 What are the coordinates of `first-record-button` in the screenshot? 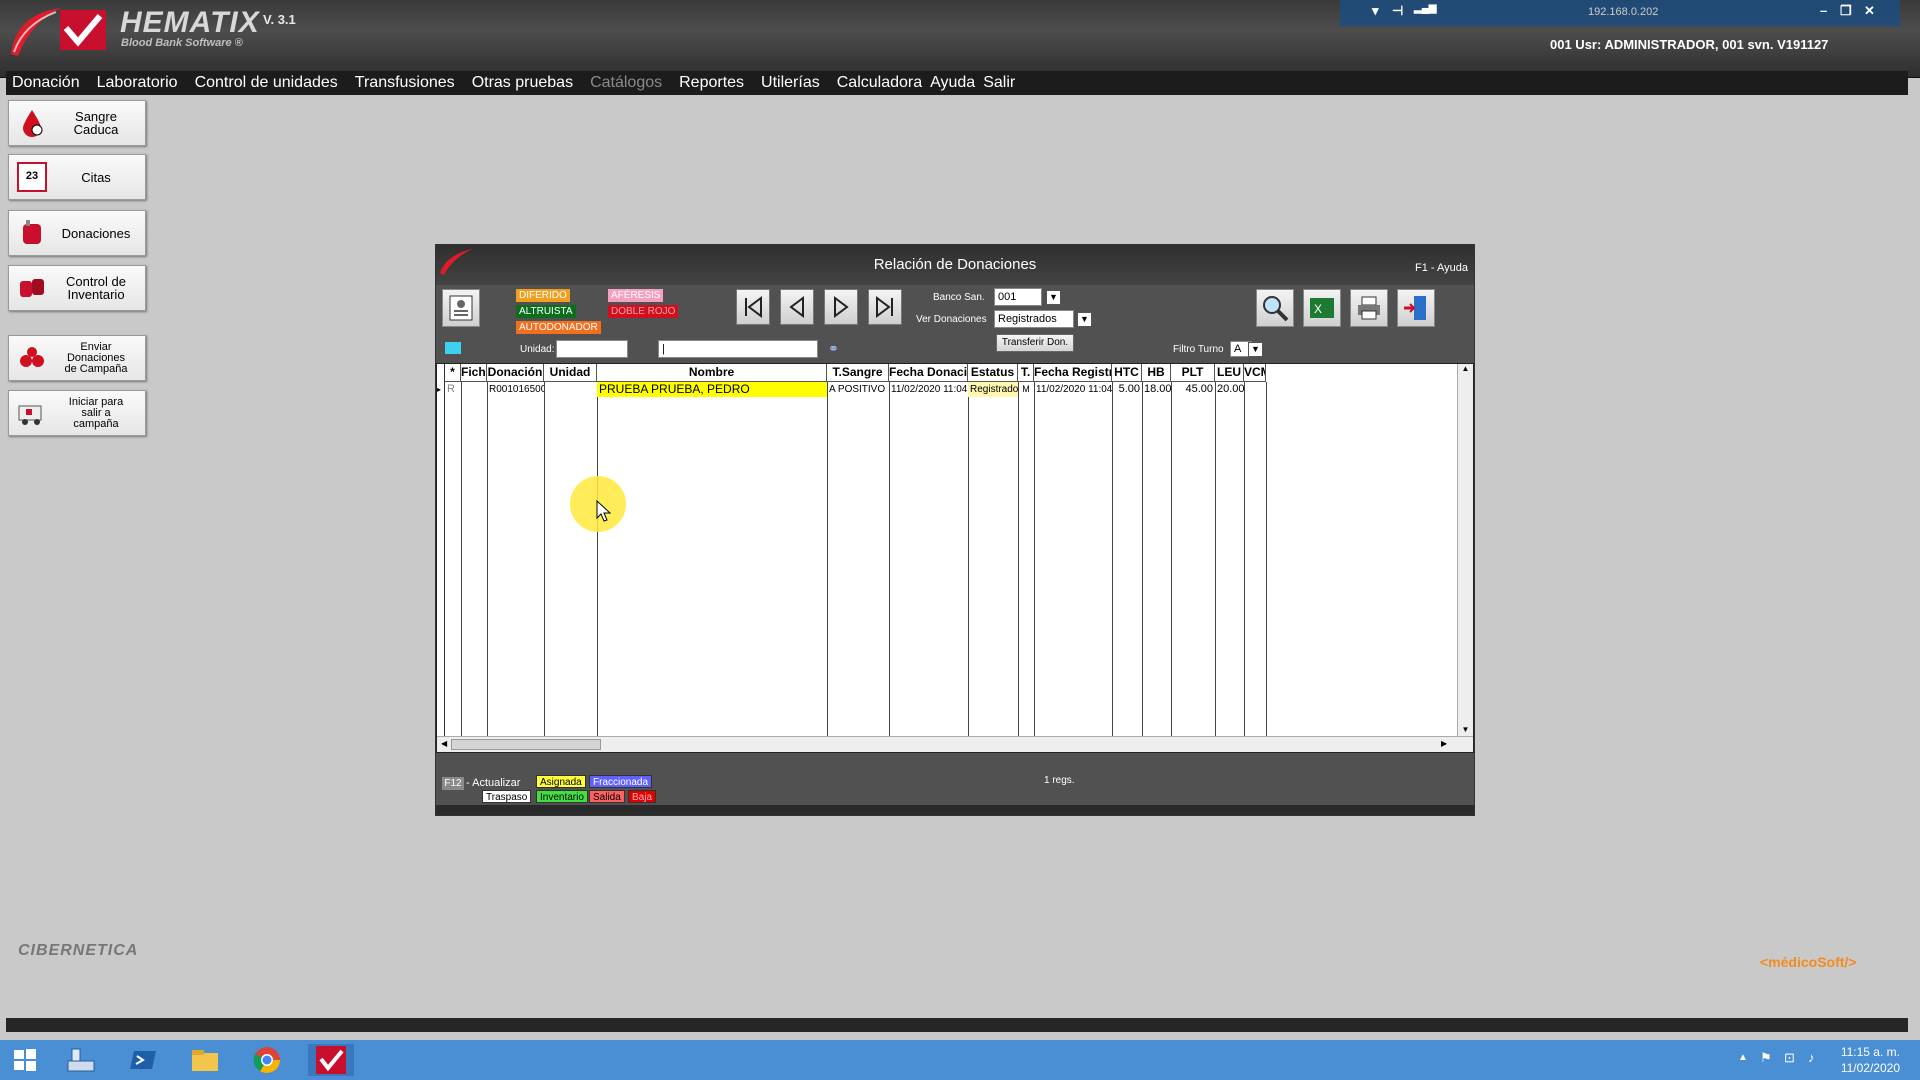 It's located at (753, 307).